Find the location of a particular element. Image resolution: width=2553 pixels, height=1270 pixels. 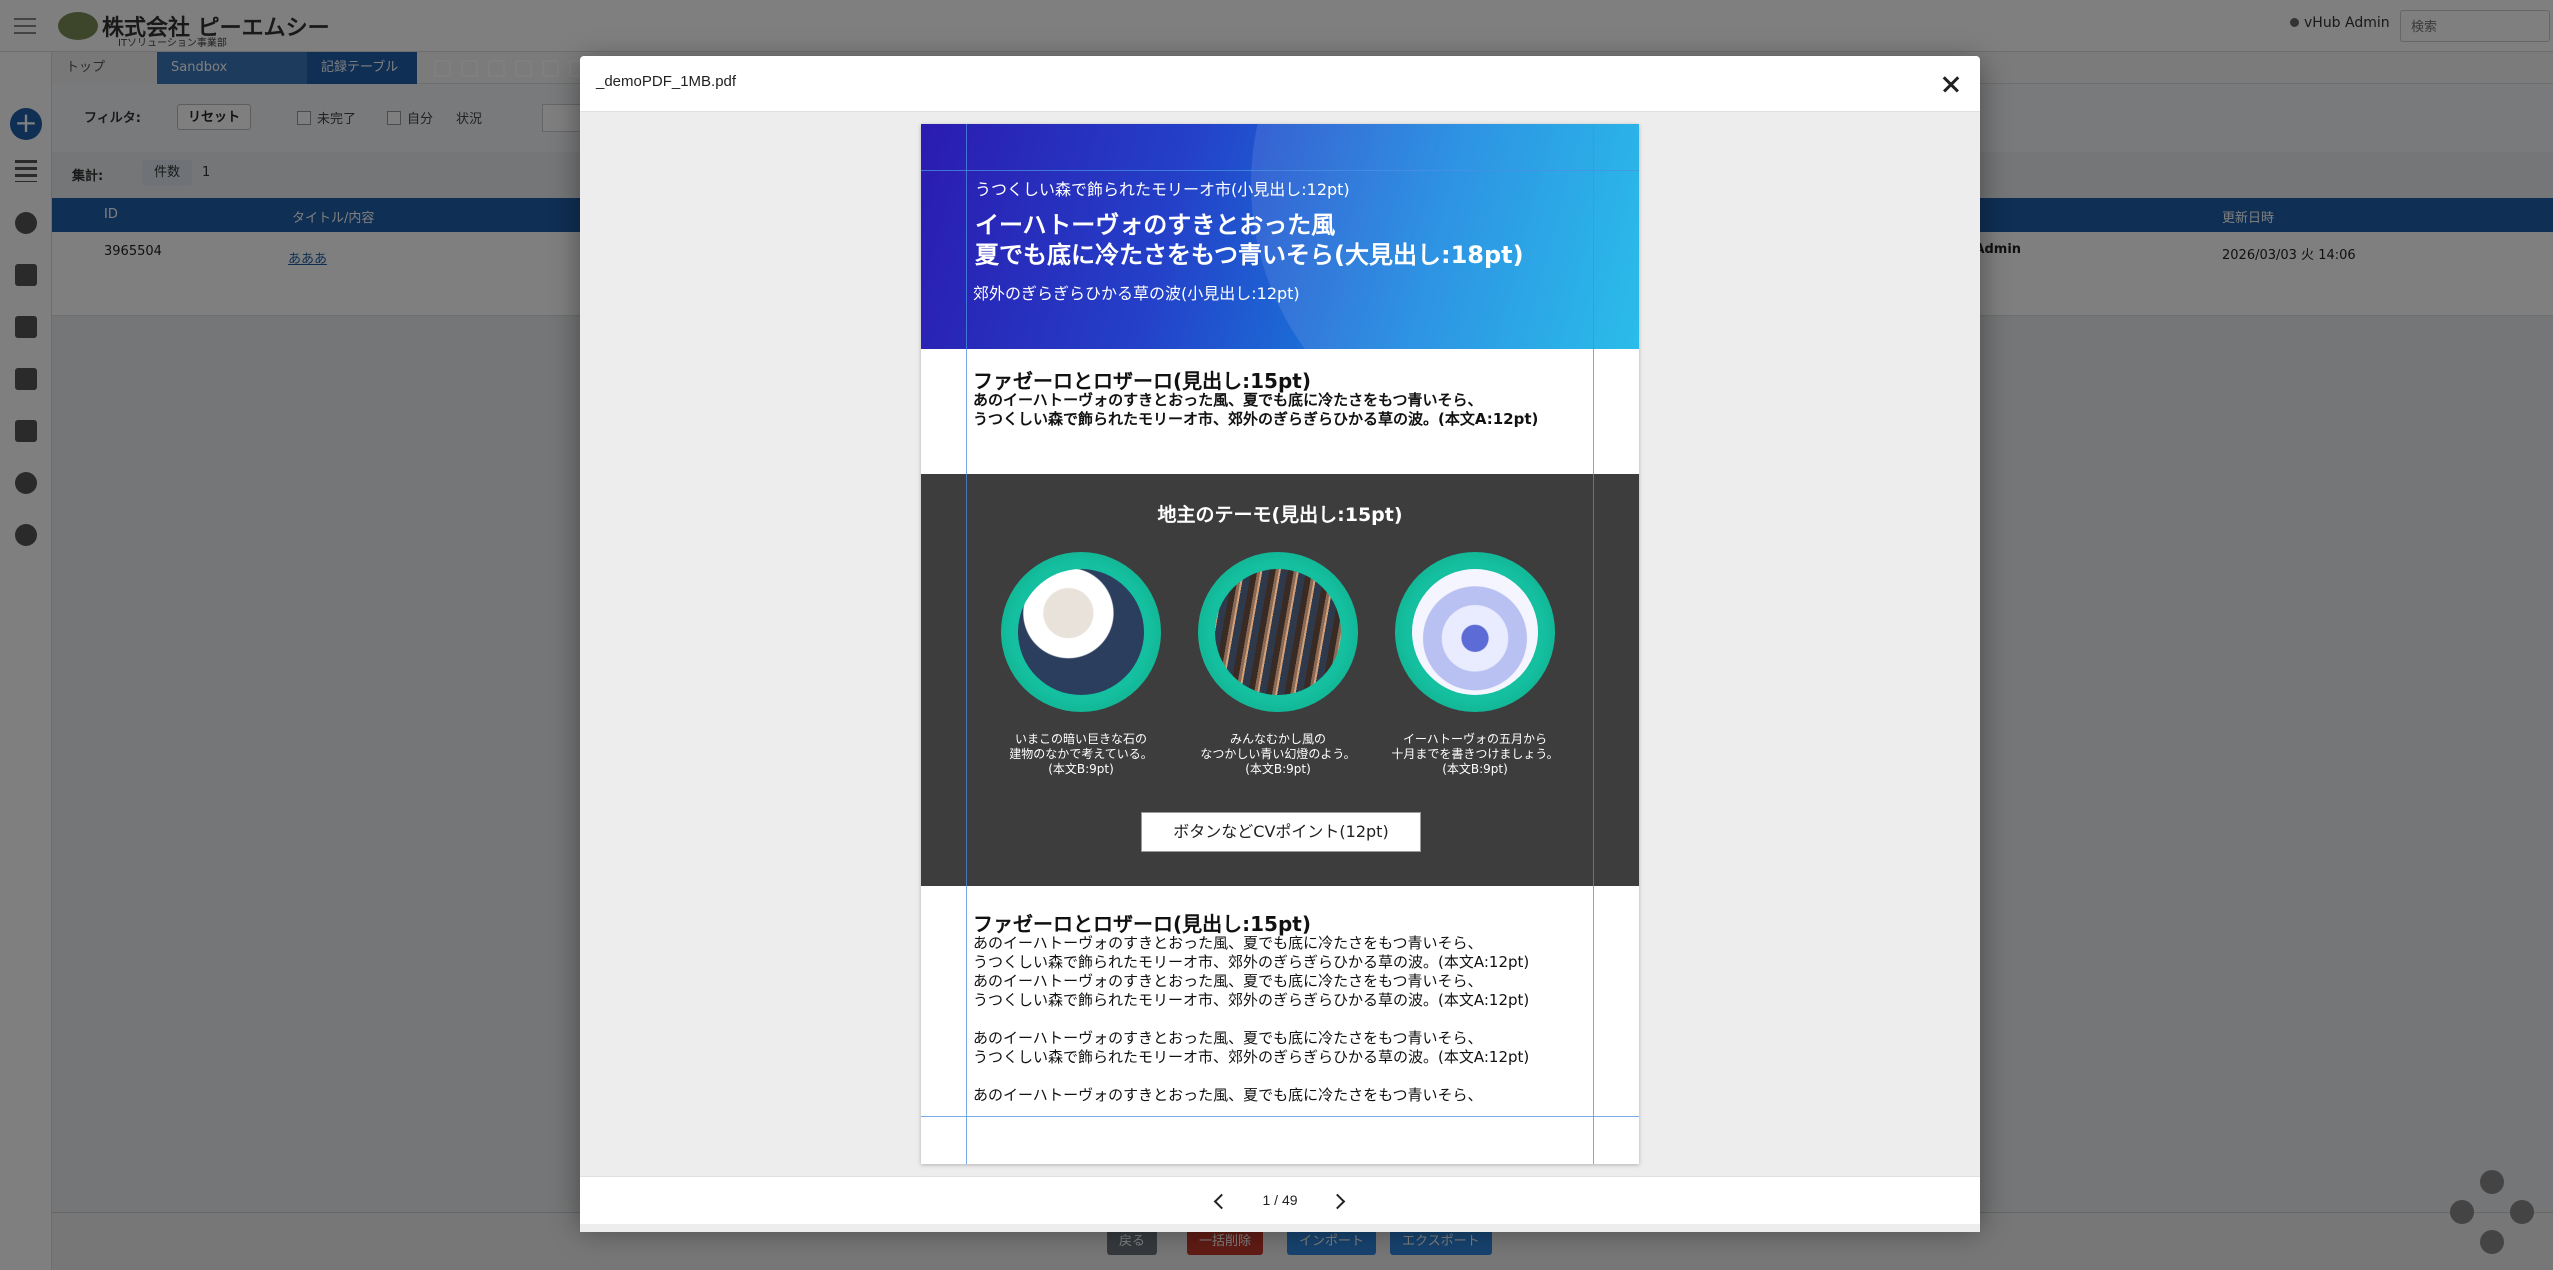

layout-guide-top is located at coordinates (1280, 170).